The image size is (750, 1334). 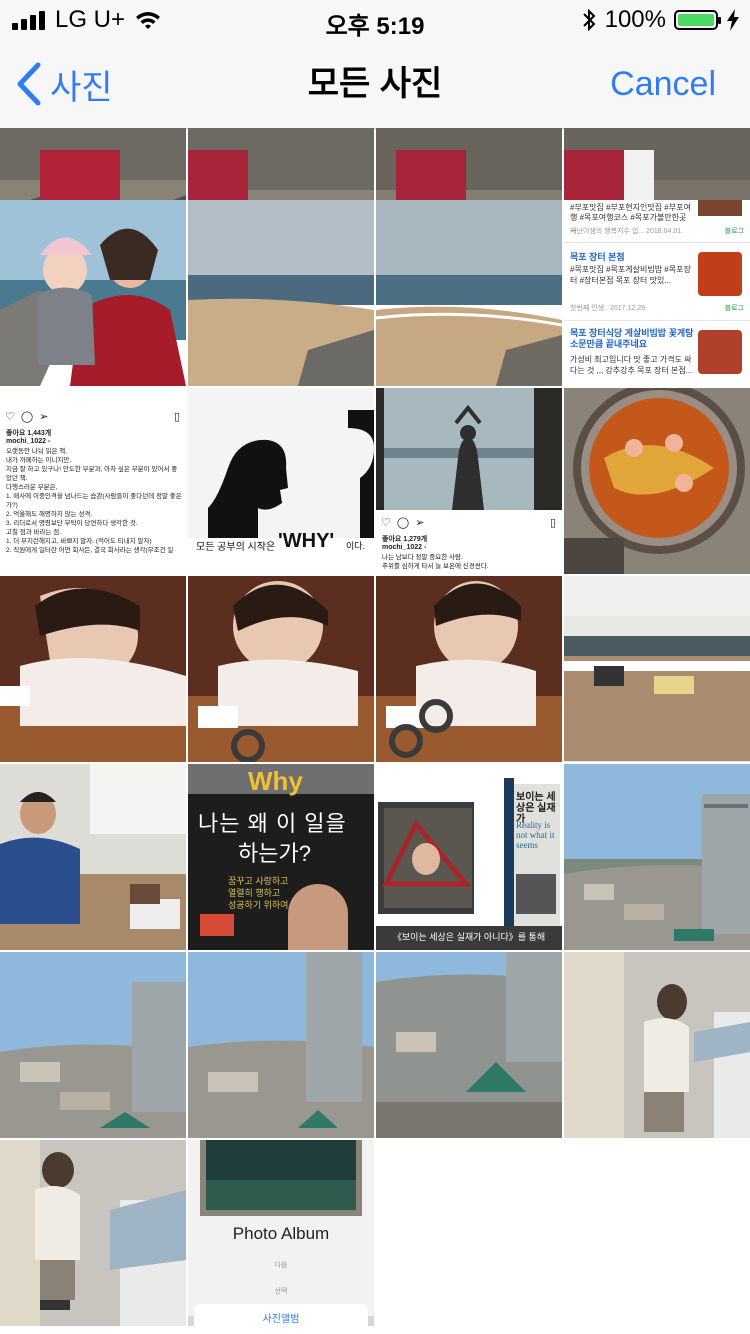 I want to click on blog-1-badge: 블로그, so click(x=734, y=231).